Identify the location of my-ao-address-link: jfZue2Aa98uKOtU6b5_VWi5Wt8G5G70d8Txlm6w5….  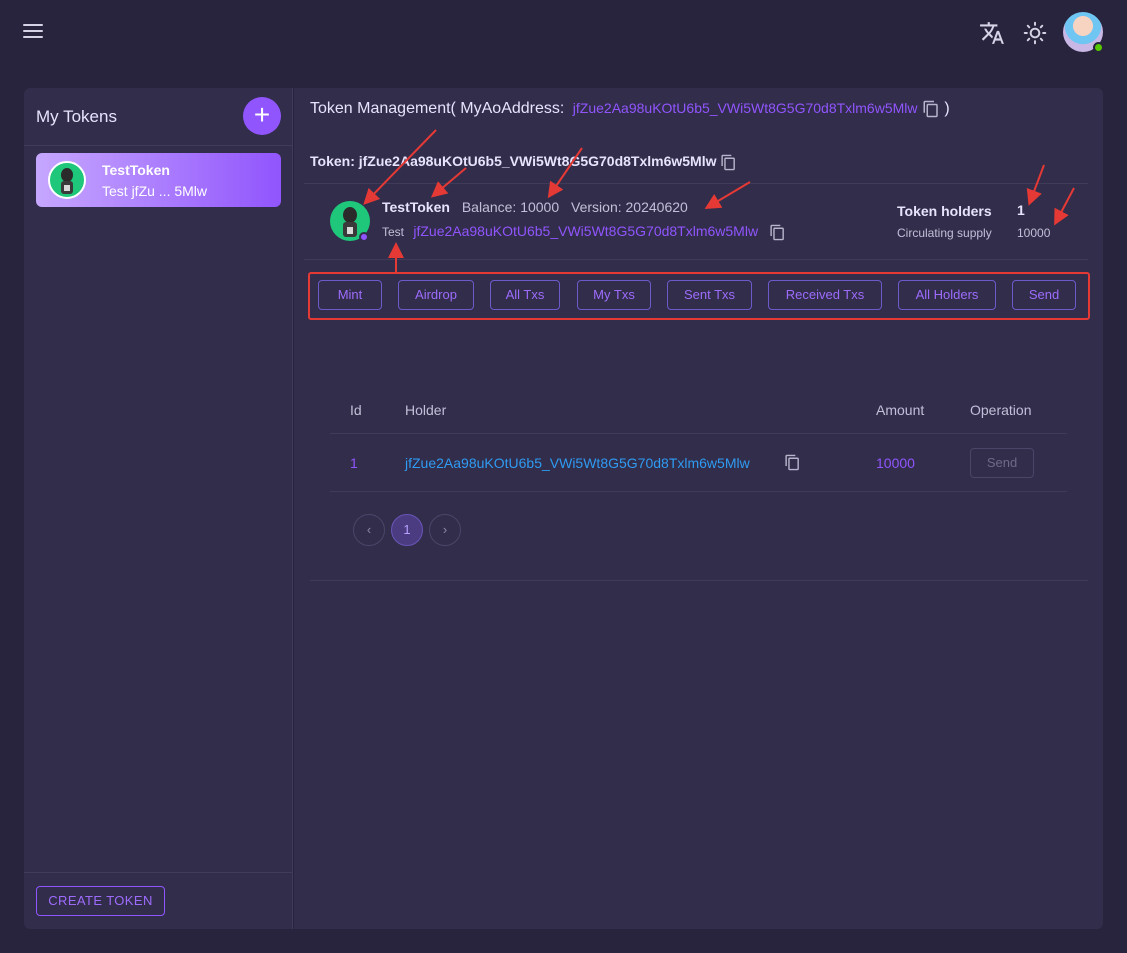
(745, 108).